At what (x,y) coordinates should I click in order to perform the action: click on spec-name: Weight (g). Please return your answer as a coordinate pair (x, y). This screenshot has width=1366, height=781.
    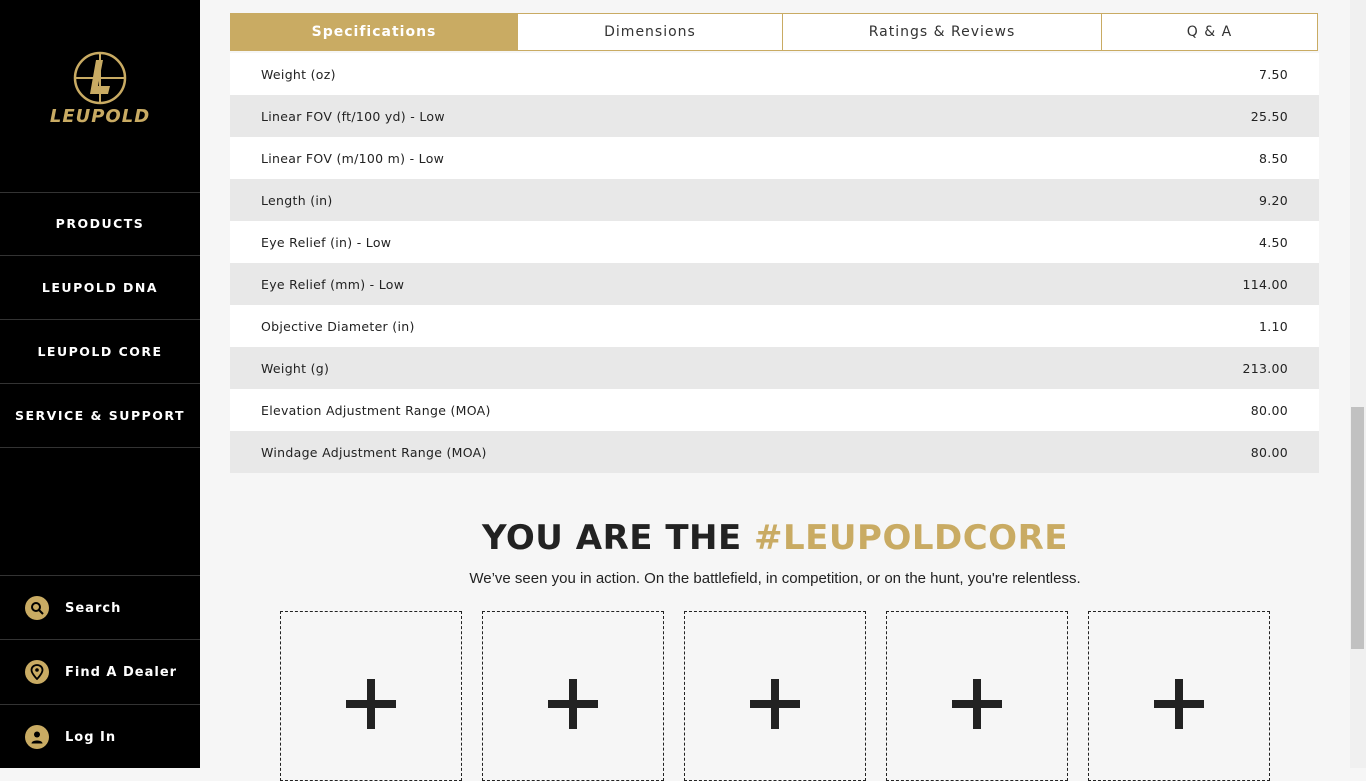
    Looking at the image, I should click on (295, 368).